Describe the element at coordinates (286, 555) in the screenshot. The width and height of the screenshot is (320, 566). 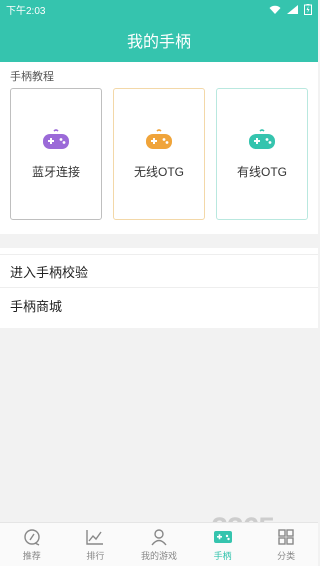
I see `tab-label: 分类` at that location.